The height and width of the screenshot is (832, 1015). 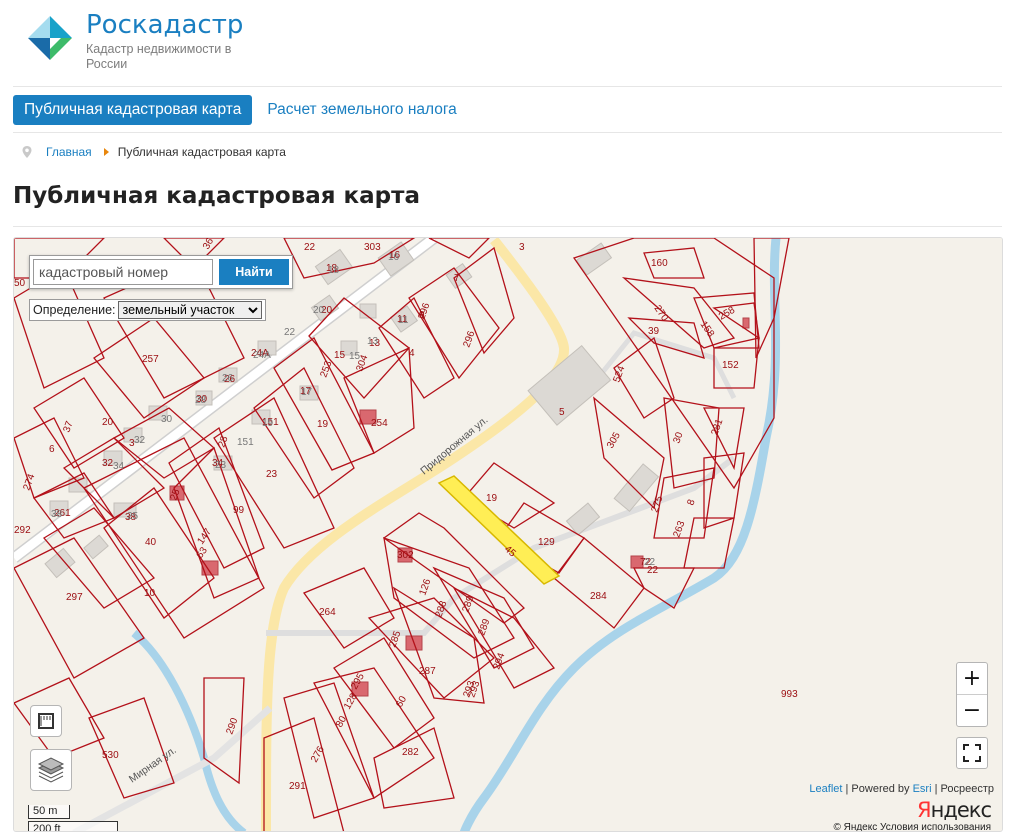 I want to click on breadcrumb-current: Публичная кадастровая карта, so click(x=201, y=152).